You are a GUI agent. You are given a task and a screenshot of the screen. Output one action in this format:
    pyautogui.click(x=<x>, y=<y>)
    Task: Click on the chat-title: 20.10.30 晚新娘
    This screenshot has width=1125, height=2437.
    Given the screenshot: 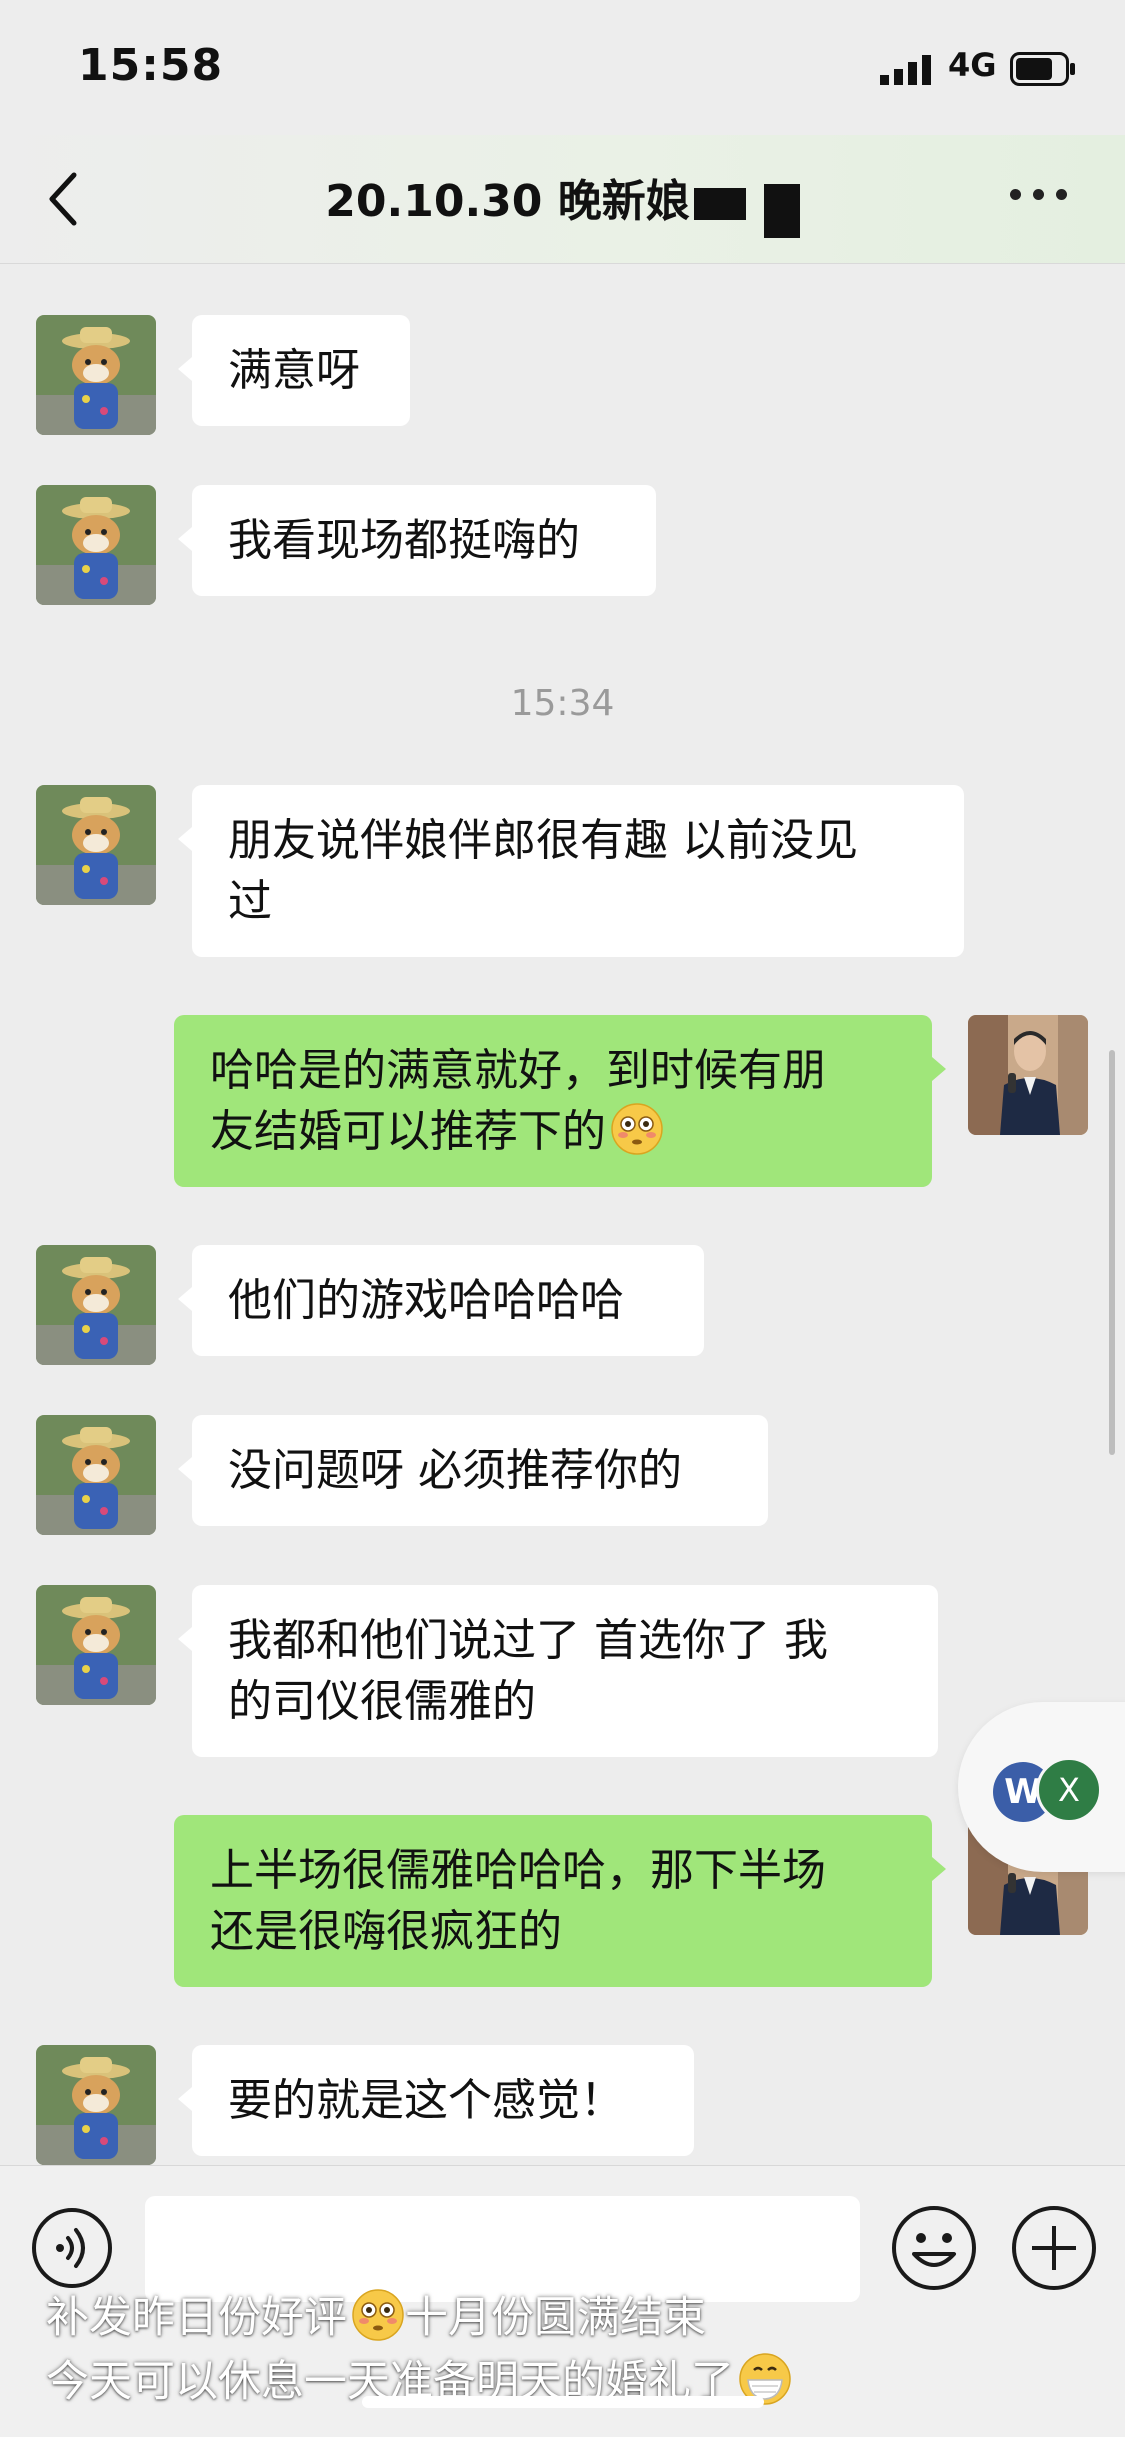 What is the action you would take?
    pyautogui.click(x=562, y=201)
    